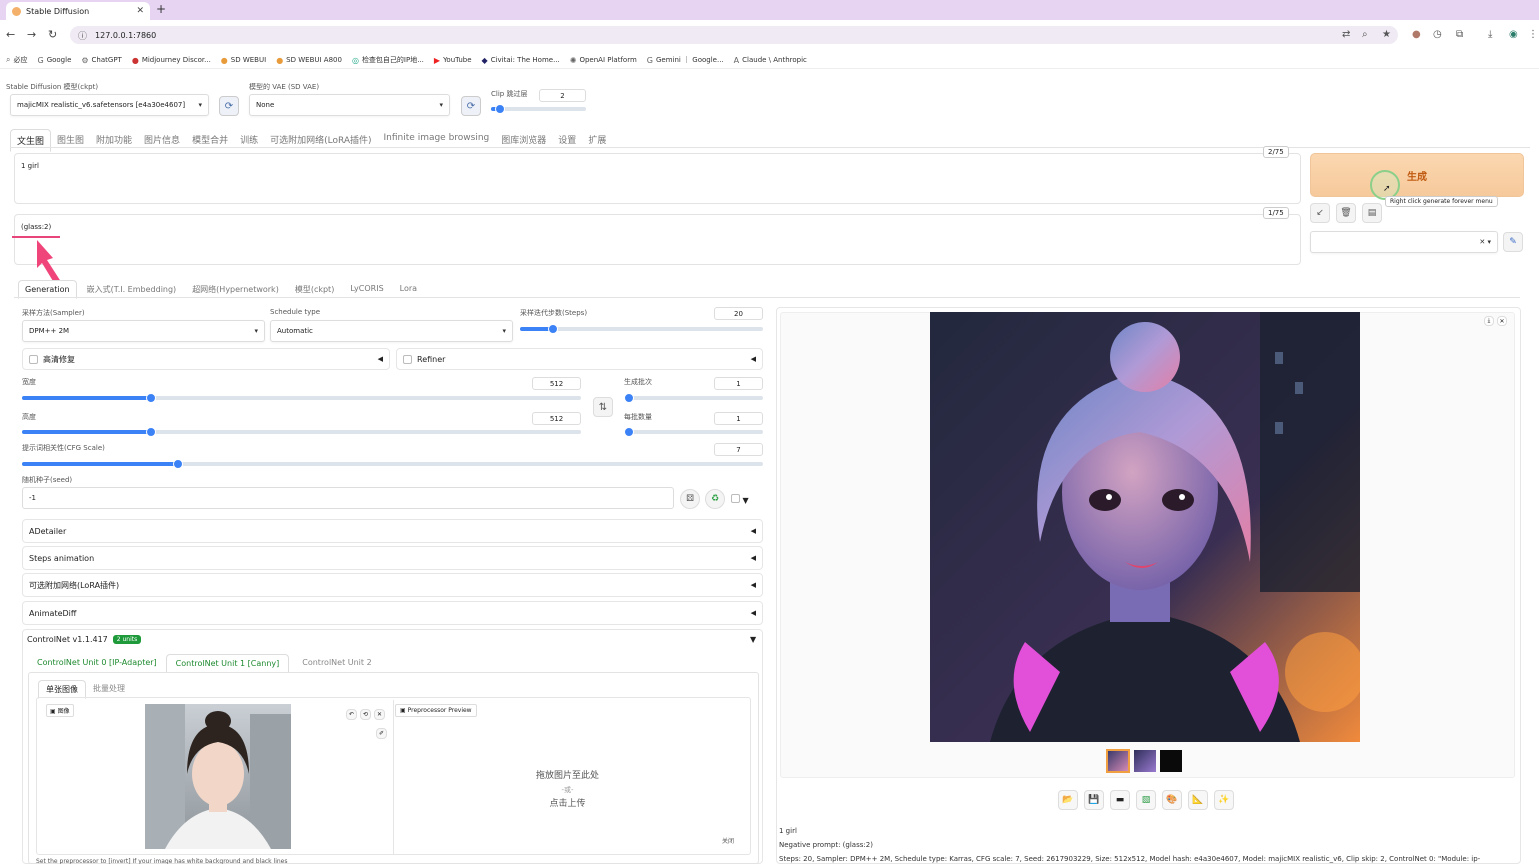 Image resolution: width=1539 pixels, height=864 pixels. Describe the element at coordinates (33, 359) in the screenshot. I see `hires-checkbox` at that location.